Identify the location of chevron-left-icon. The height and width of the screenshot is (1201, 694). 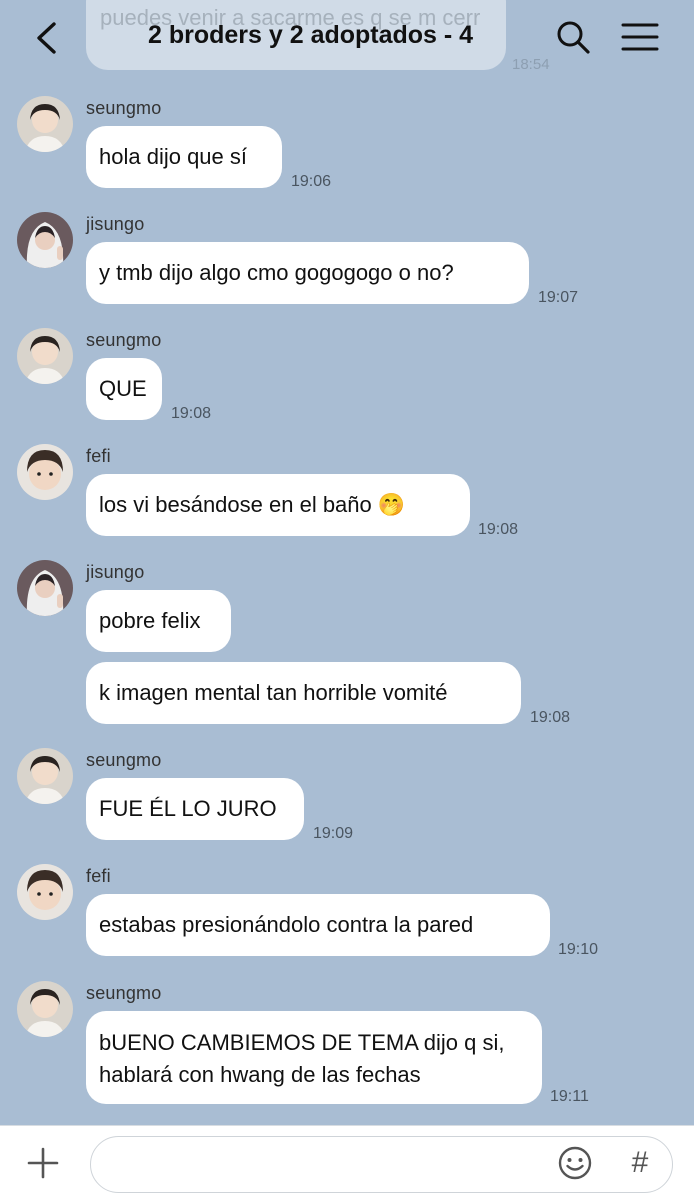
(46, 38).